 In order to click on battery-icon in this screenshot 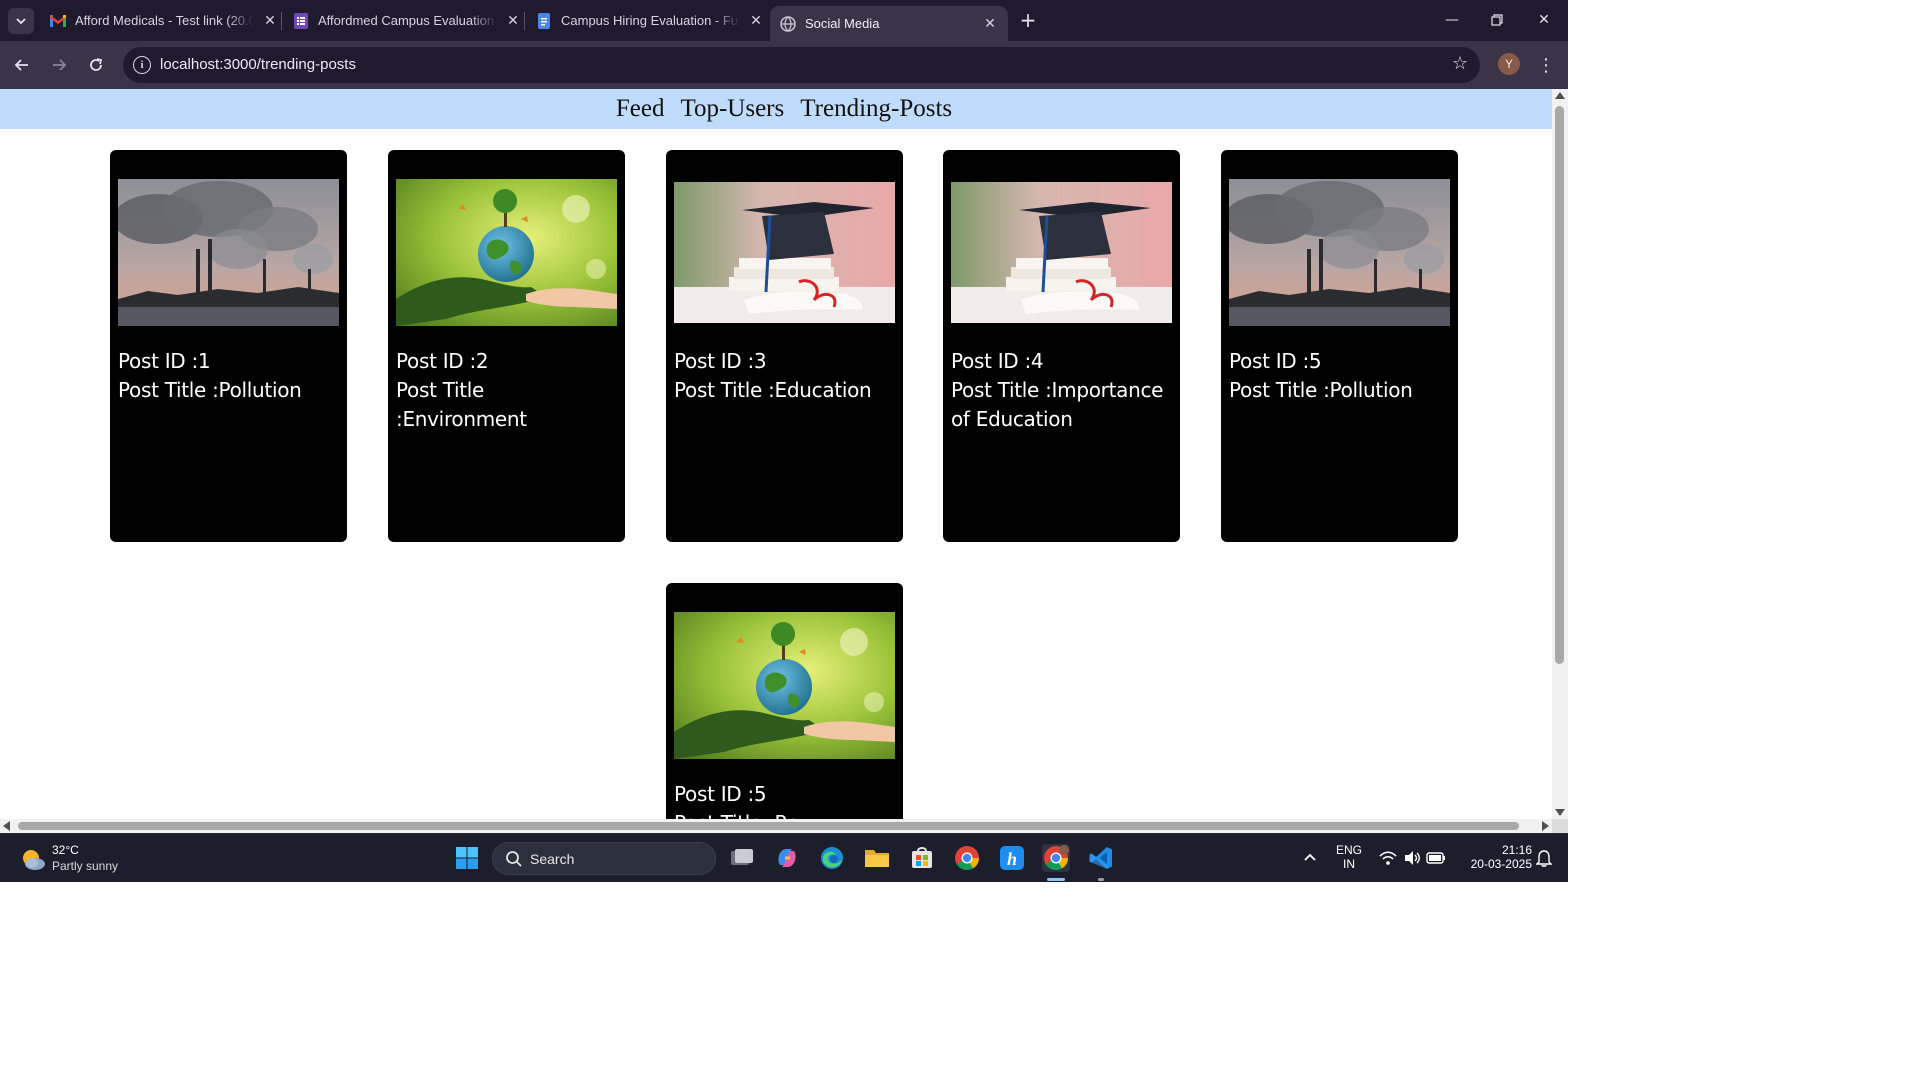, I will do `click(1436, 858)`.